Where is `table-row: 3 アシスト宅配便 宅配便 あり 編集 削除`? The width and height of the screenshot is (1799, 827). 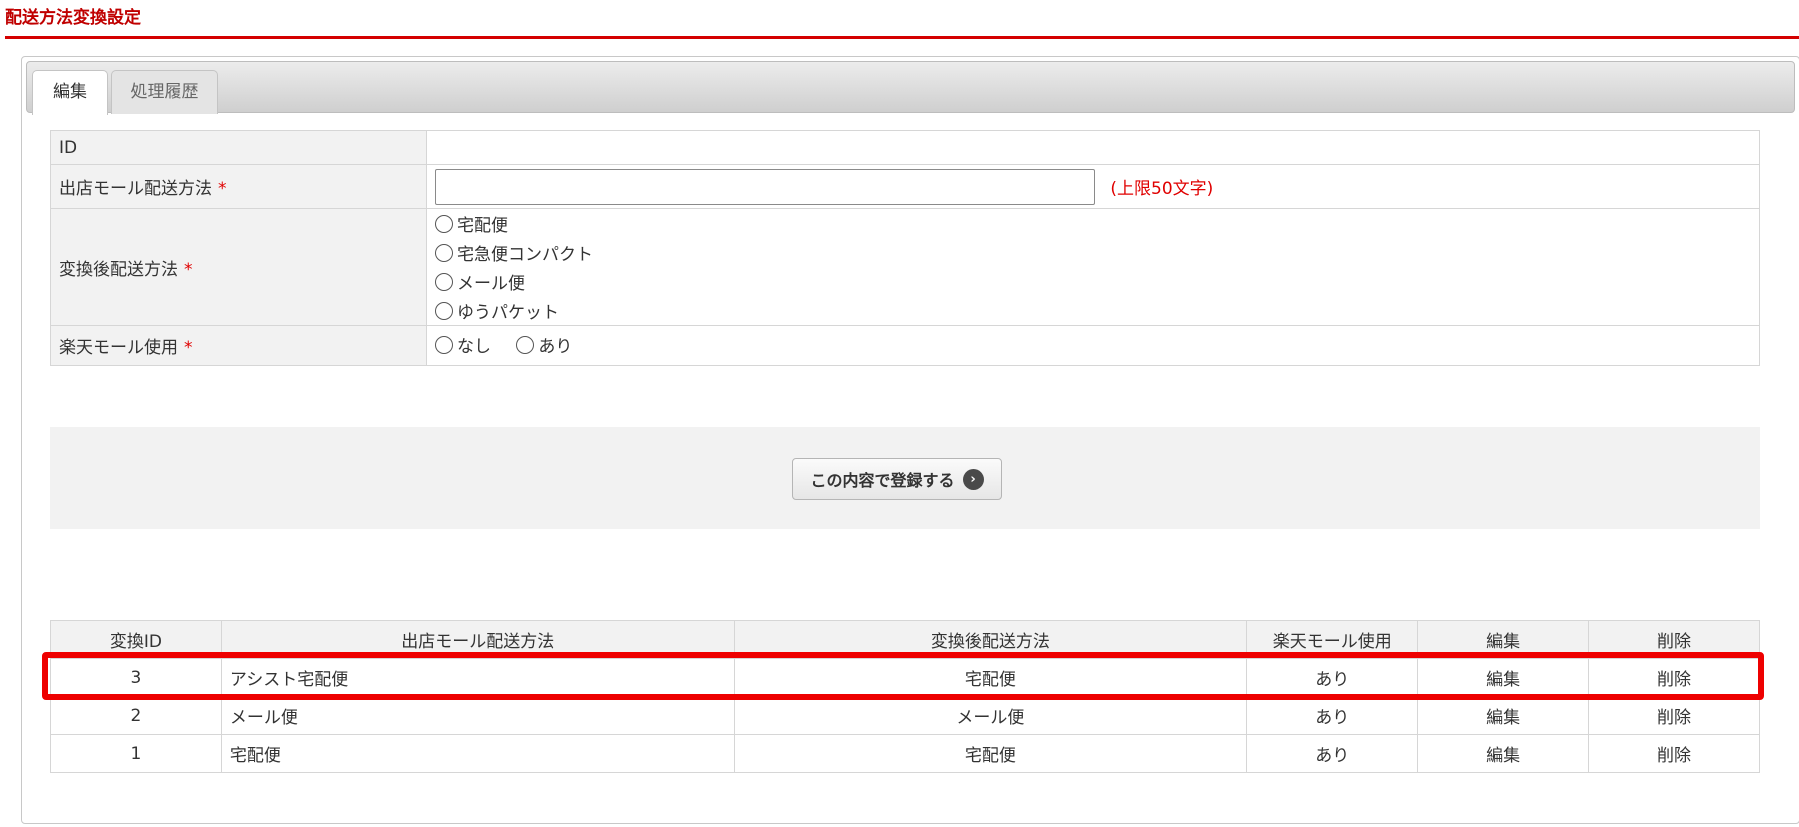
table-row: 3 アシスト宅配便 宅配便 あり 編集 削除 is located at coordinates (905, 677).